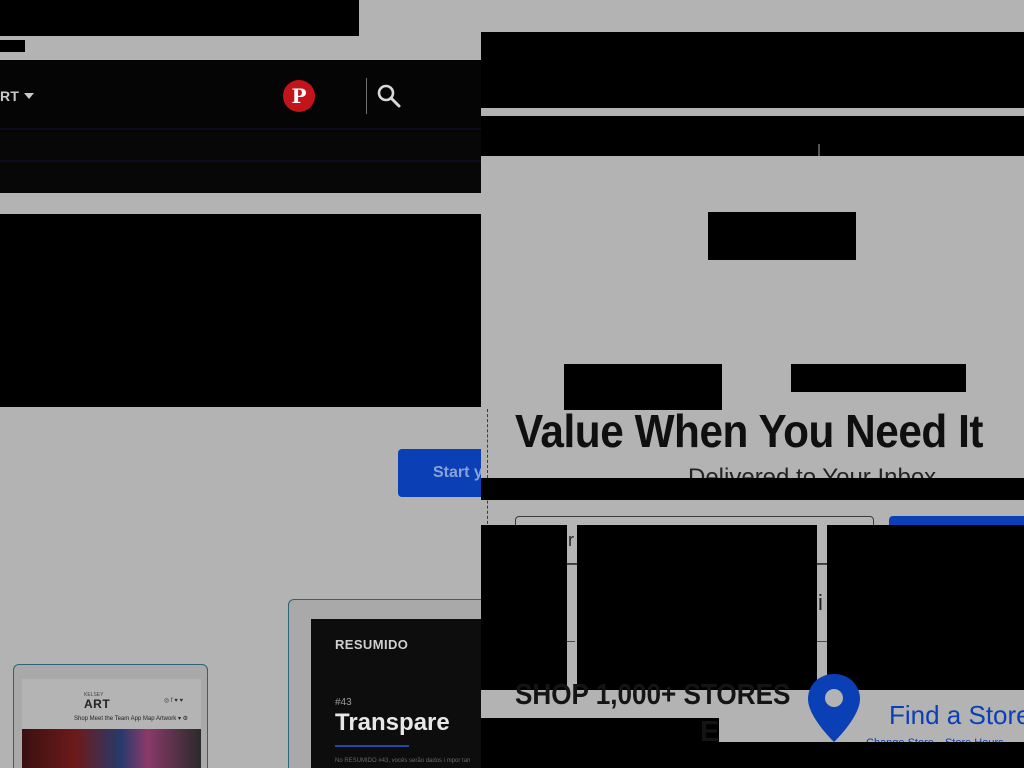 This screenshot has width=1024, height=768. Describe the element at coordinates (240, 96) in the screenshot. I see `site-header` at that location.